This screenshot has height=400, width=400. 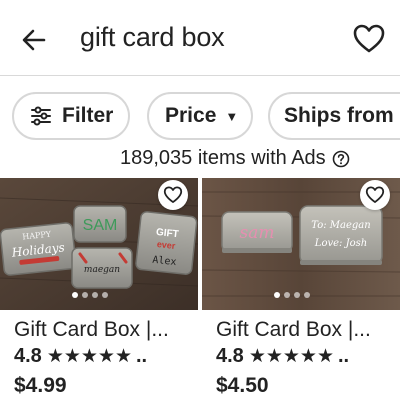 What do you see at coordinates (340, 243) in the screenshot?
I see `tin-text: Love: Josh` at bounding box center [340, 243].